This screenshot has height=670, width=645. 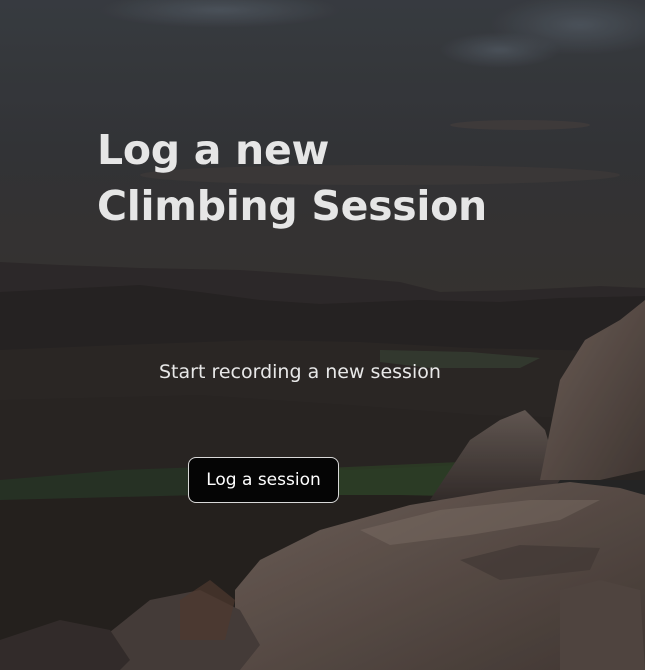 I want to click on subtitle-text: Start recording a new session, so click(x=300, y=372).